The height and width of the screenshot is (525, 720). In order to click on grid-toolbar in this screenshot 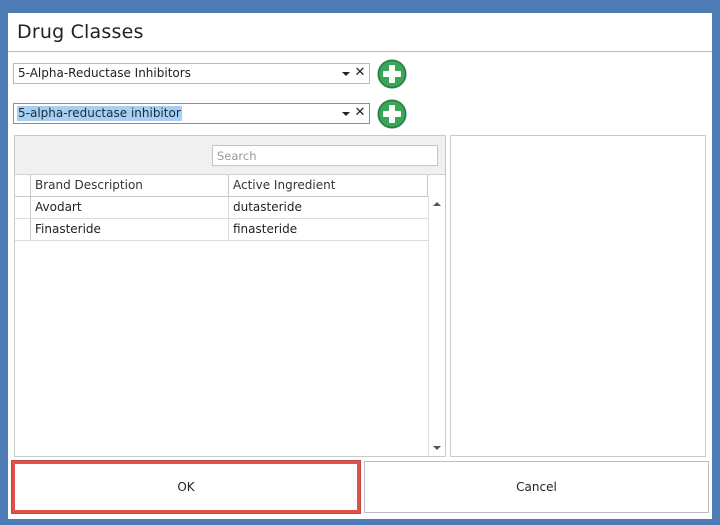, I will do `click(230, 155)`.